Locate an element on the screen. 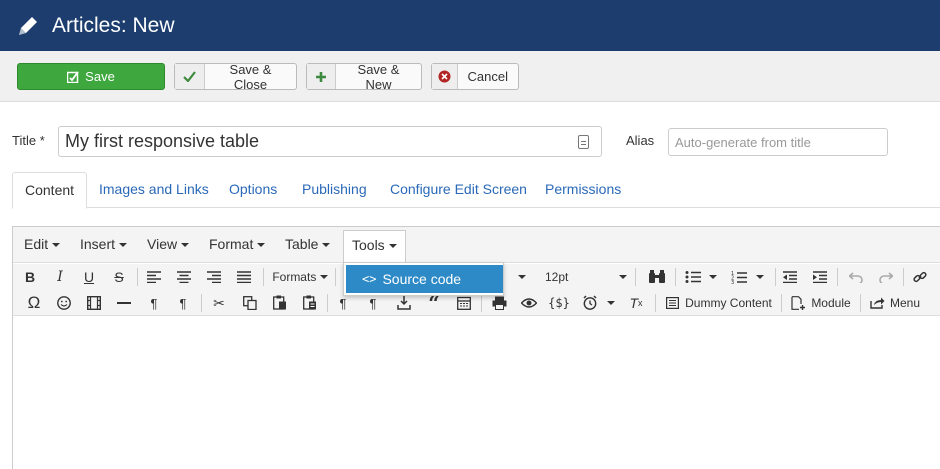  clear-formatting-icon: Tx is located at coordinates (636, 303).